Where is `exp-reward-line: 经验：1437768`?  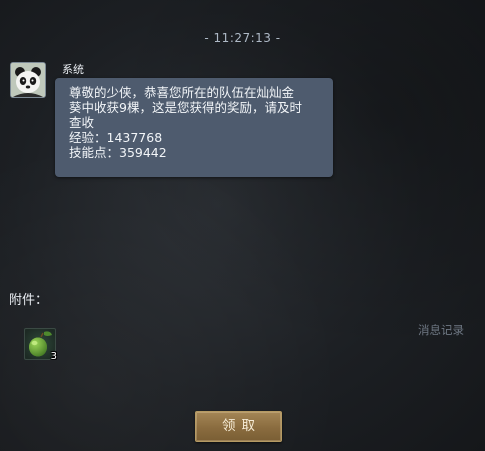 exp-reward-line: 经验：1437768 is located at coordinates (116, 137).